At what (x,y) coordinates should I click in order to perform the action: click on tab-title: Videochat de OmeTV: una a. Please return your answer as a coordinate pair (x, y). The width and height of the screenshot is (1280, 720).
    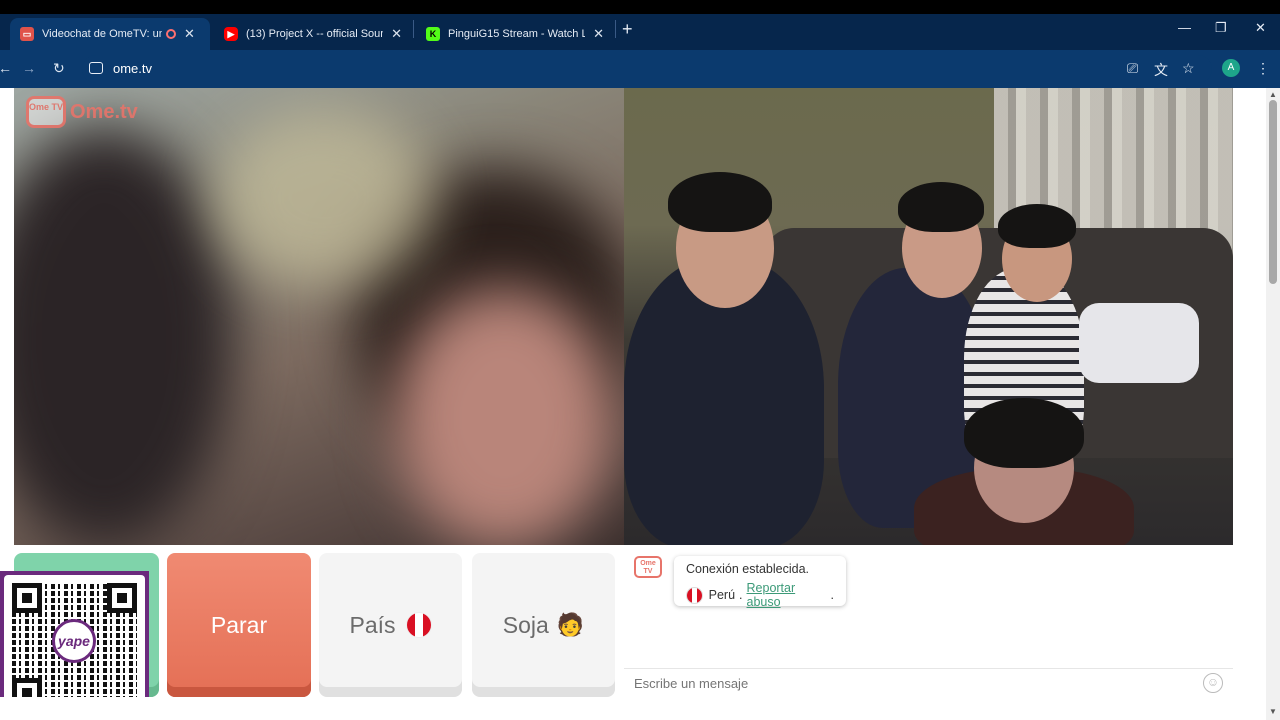
    Looking at the image, I should click on (102, 34).